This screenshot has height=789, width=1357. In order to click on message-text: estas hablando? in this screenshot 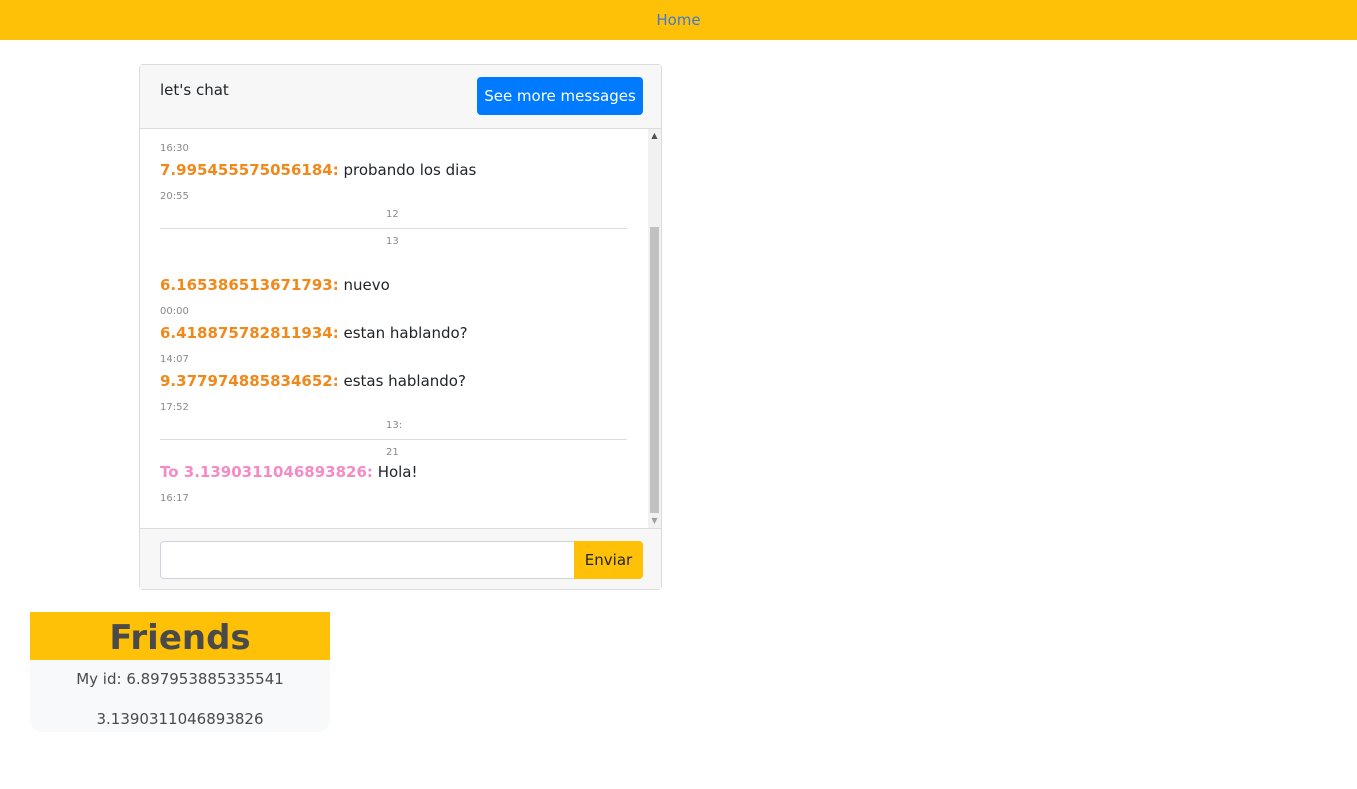, I will do `click(404, 381)`.